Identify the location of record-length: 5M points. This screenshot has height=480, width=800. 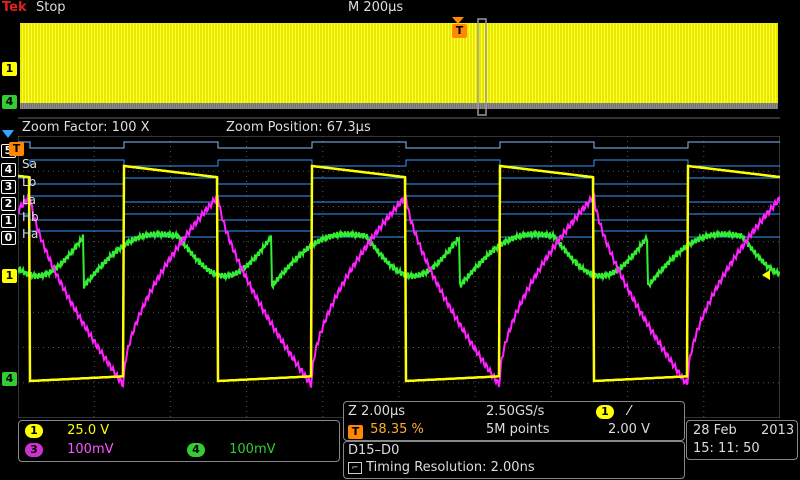
(518, 429).